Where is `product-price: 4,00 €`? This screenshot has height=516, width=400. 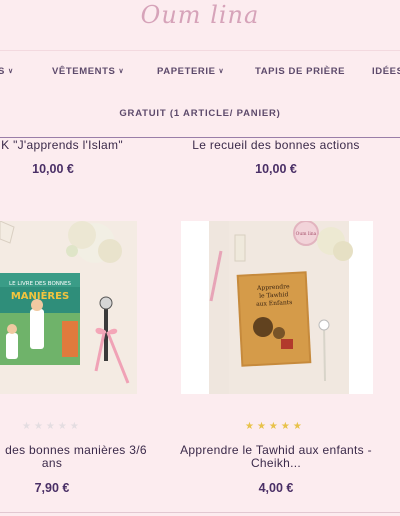 product-price: 4,00 € is located at coordinates (276, 488).